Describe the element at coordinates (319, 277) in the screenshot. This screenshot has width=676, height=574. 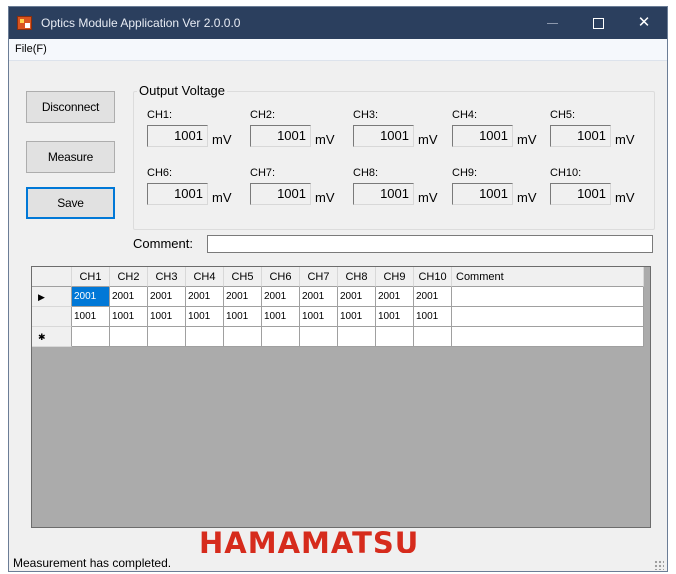
I see `column-header: CH7` at that location.